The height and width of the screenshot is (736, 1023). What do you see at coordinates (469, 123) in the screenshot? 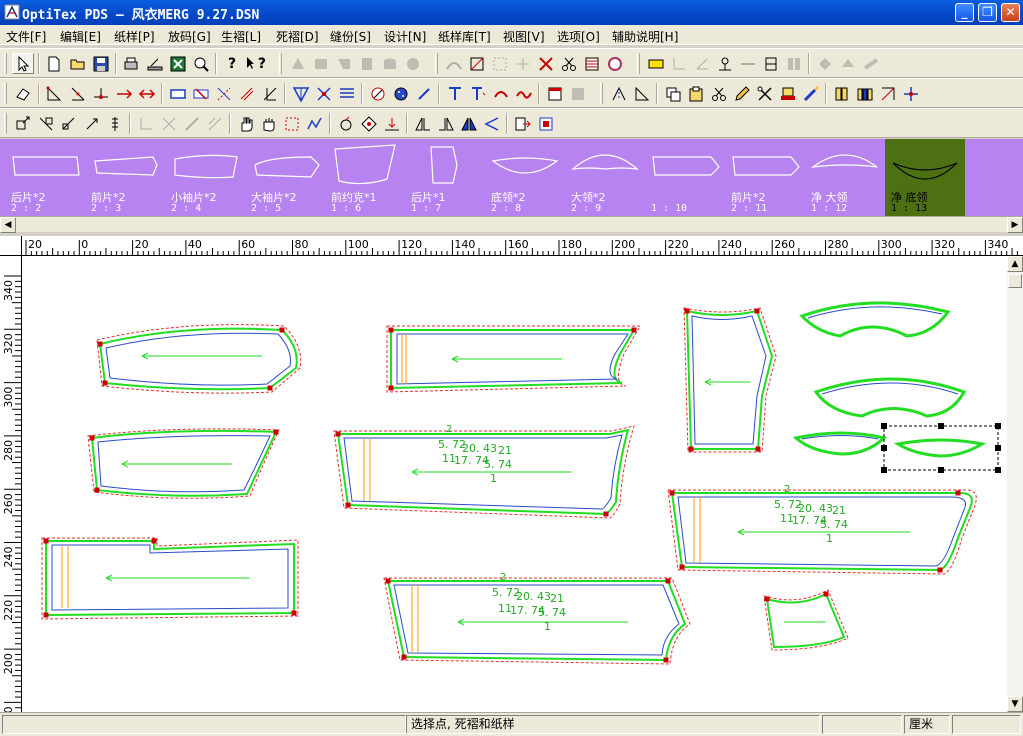
I see `mirror-both-icon` at bounding box center [469, 123].